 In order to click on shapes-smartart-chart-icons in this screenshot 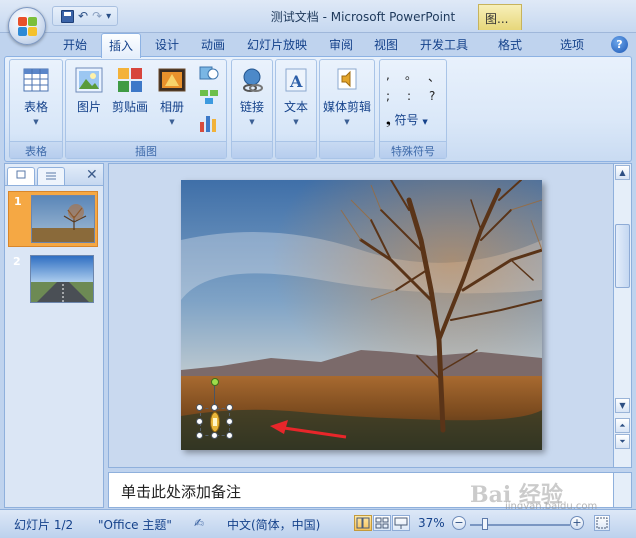, I will do `click(209, 99)`.